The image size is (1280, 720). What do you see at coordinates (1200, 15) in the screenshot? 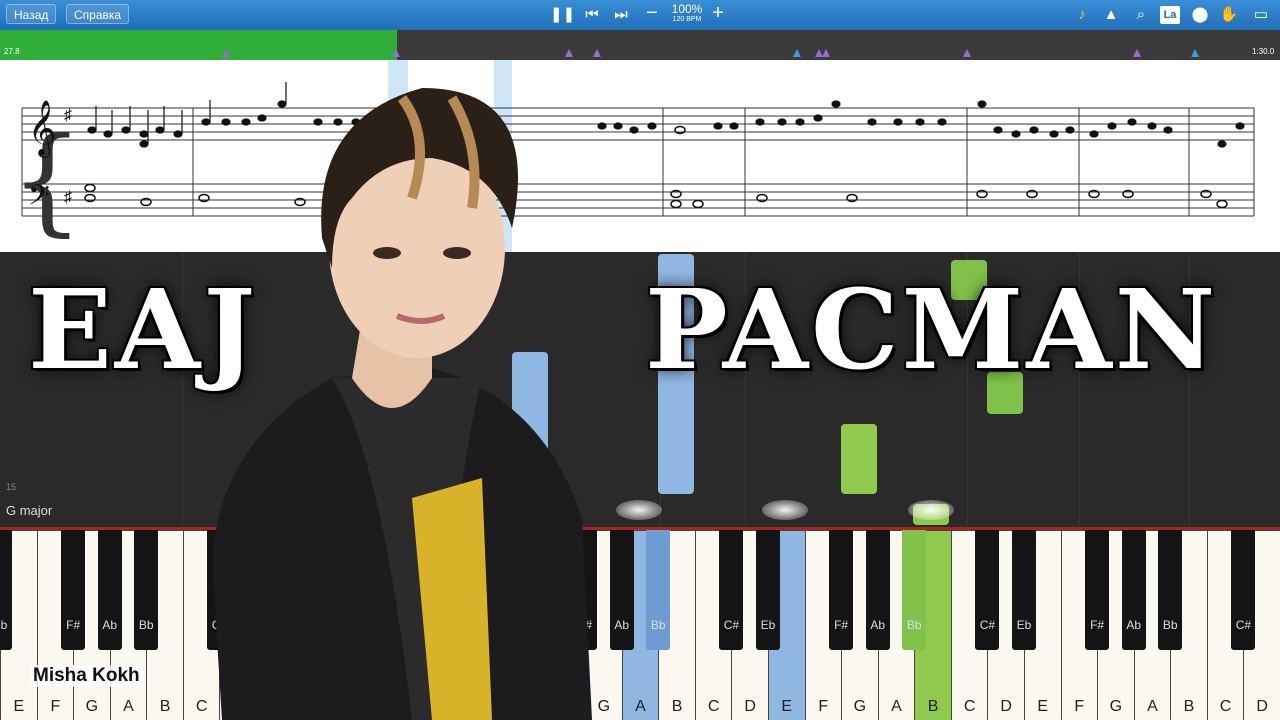
I see `location-pin-icon: ⬤` at bounding box center [1200, 15].